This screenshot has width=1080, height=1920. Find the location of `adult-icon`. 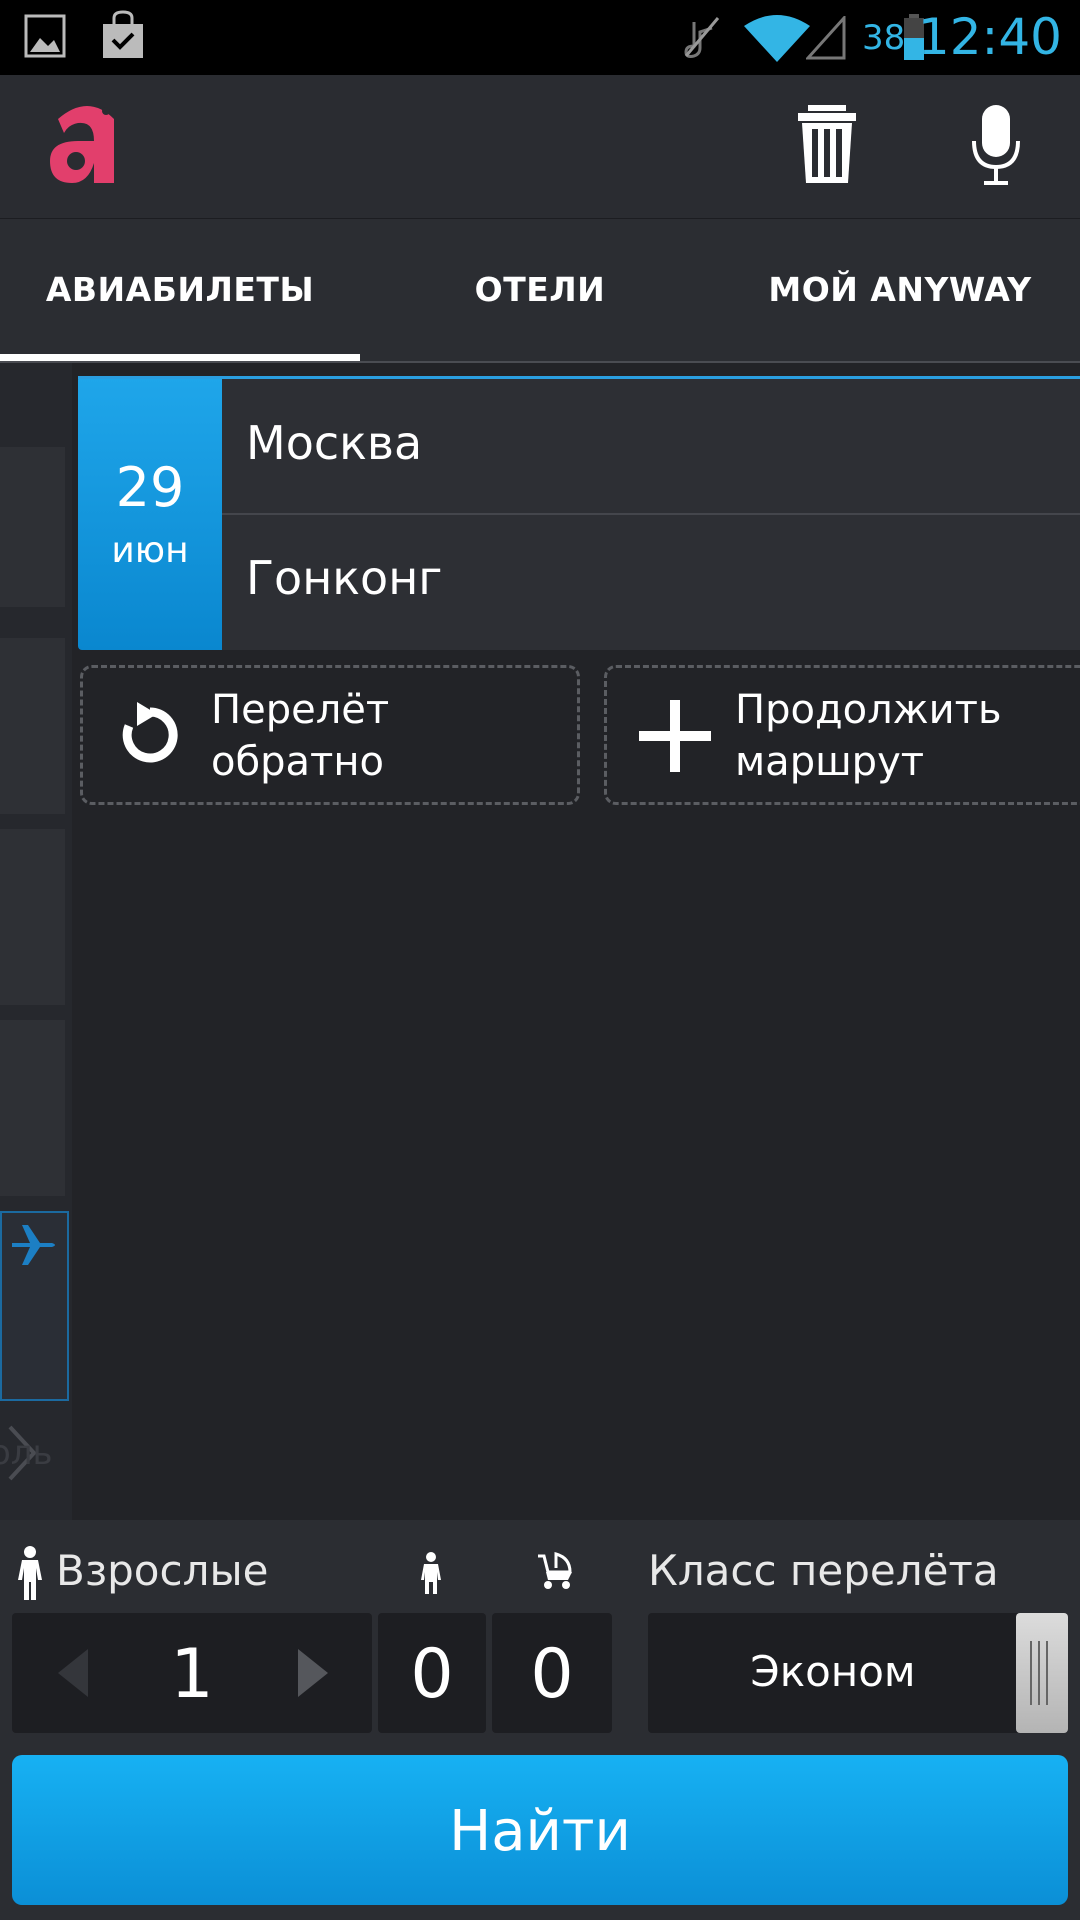

adult-icon is located at coordinates (30, 1573).